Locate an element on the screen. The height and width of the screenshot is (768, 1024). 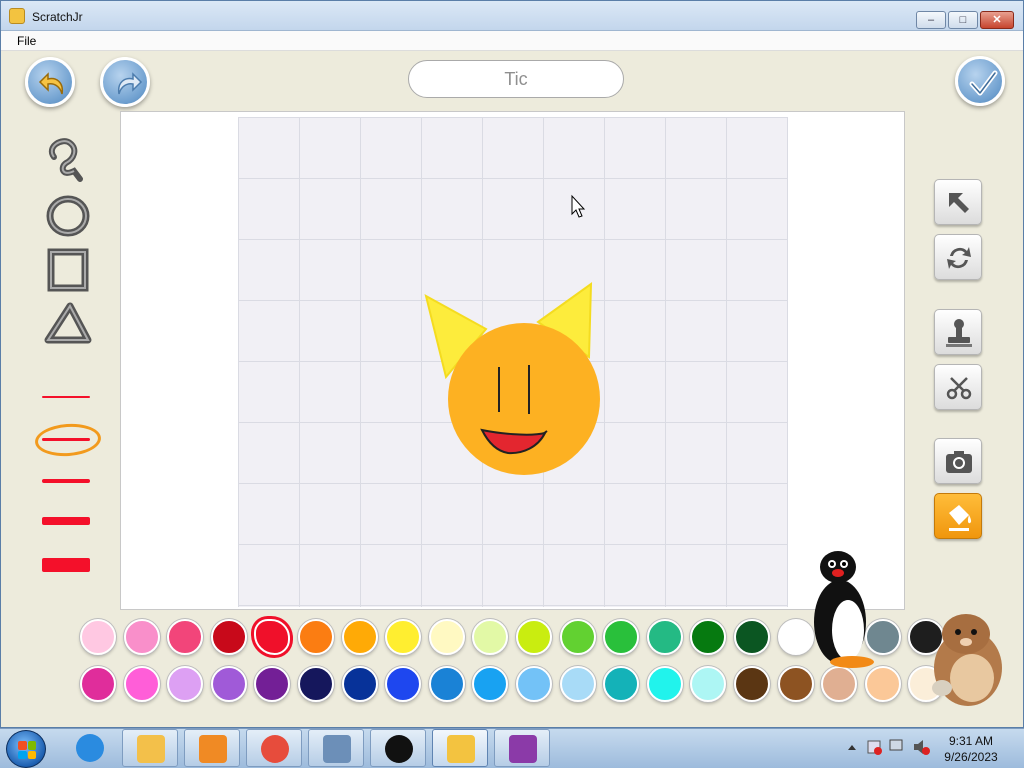
windows-logo-icon is located at coordinates (27, 750).